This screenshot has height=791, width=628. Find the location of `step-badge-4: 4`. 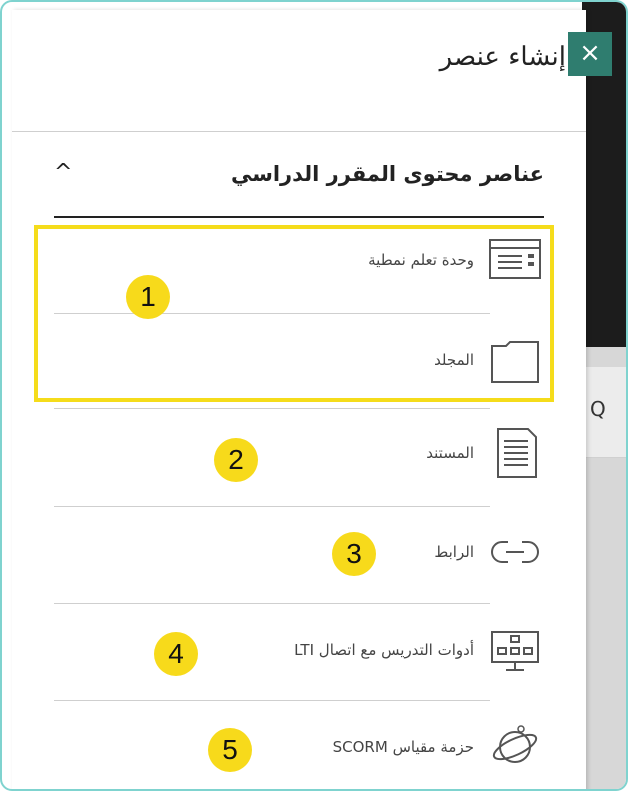

step-badge-4: 4 is located at coordinates (176, 654).